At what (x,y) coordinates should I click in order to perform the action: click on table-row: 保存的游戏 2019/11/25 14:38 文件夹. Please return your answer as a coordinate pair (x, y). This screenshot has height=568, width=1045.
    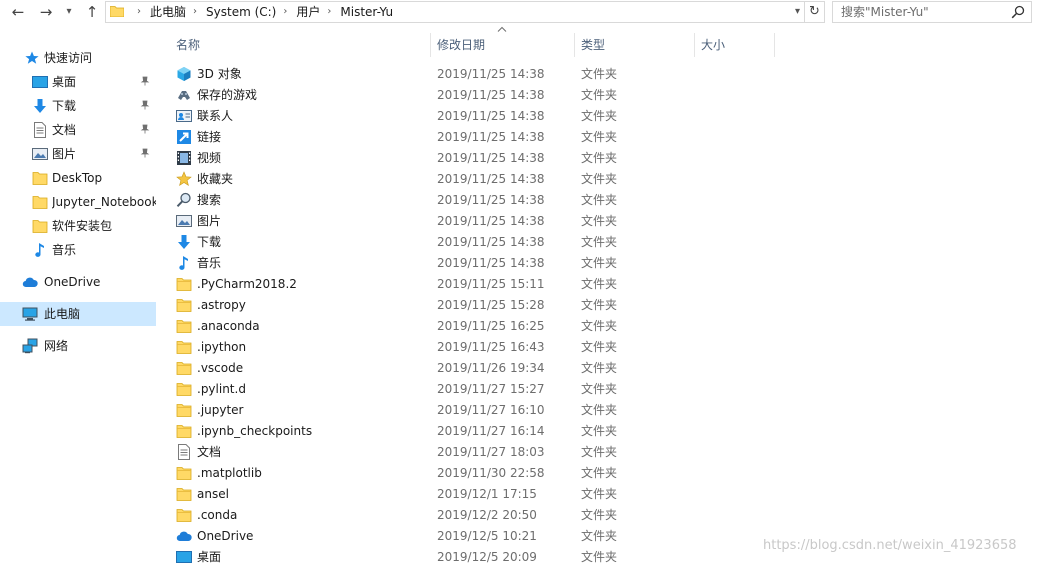
    Looking at the image, I should click on (460, 95).